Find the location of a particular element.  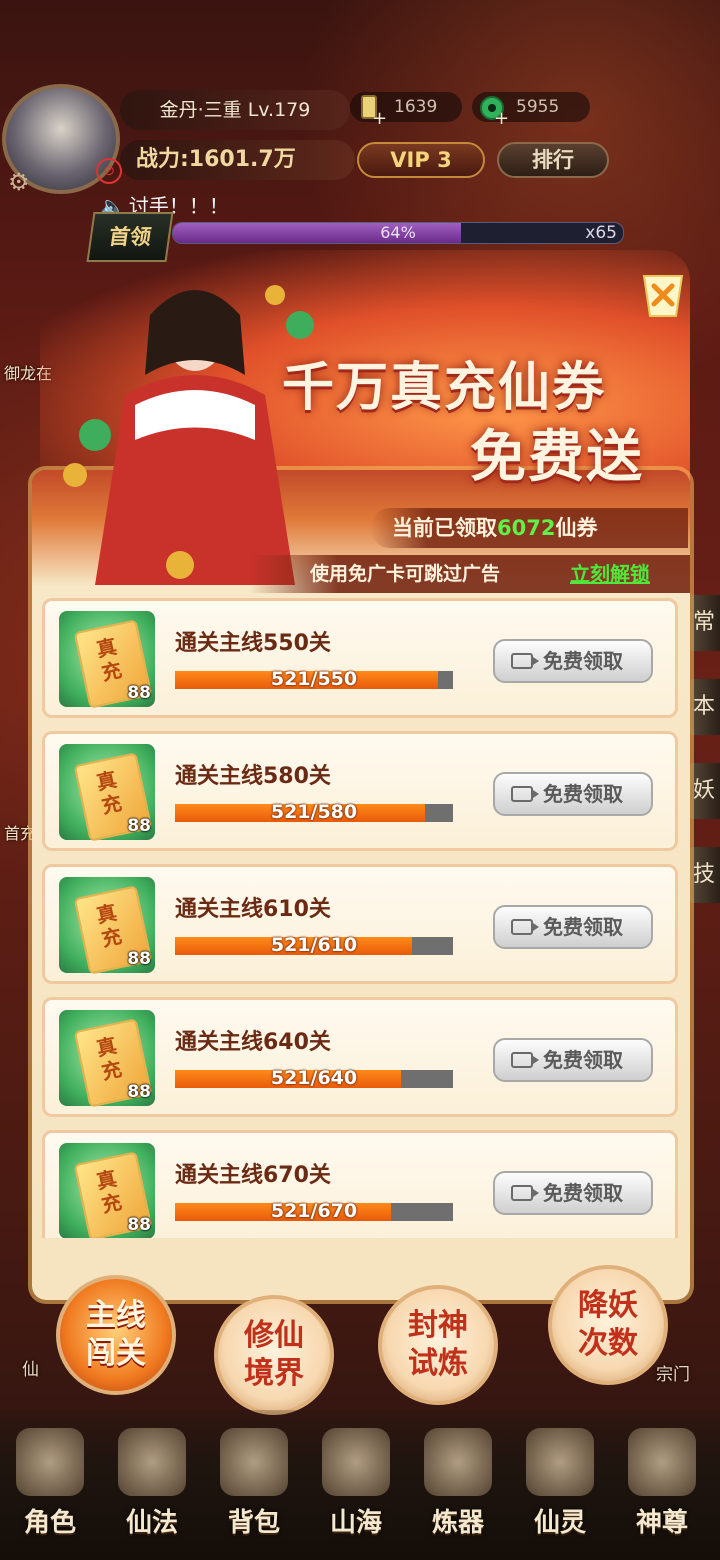

shortcut-line1: 降妖 is located at coordinates (608, 1305).